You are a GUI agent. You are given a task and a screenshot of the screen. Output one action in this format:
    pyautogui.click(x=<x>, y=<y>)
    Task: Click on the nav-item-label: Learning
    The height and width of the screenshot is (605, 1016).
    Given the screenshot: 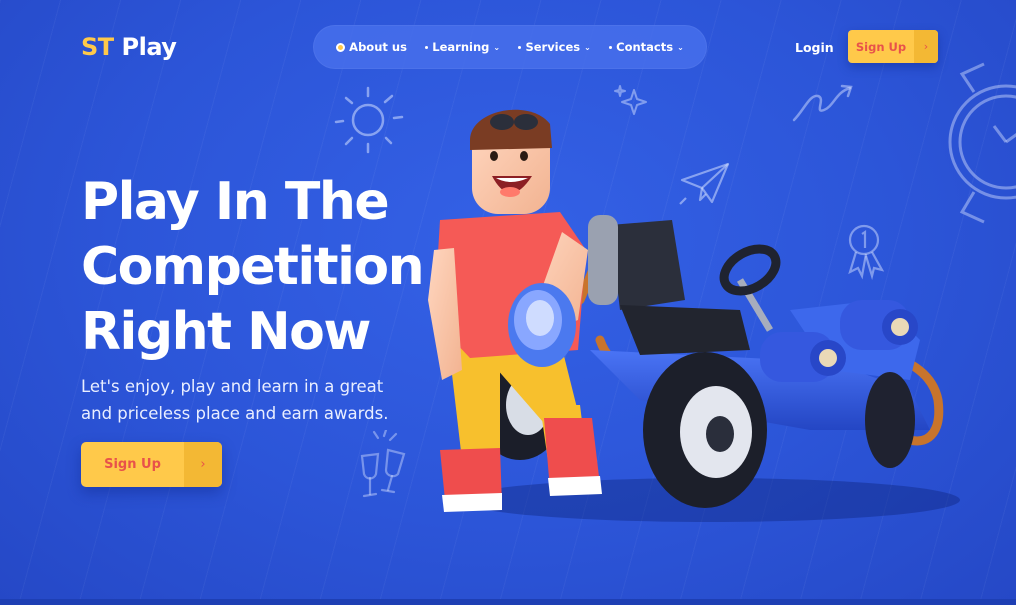 What is the action you would take?
    pyautogui.click(x=461, y=47)
    